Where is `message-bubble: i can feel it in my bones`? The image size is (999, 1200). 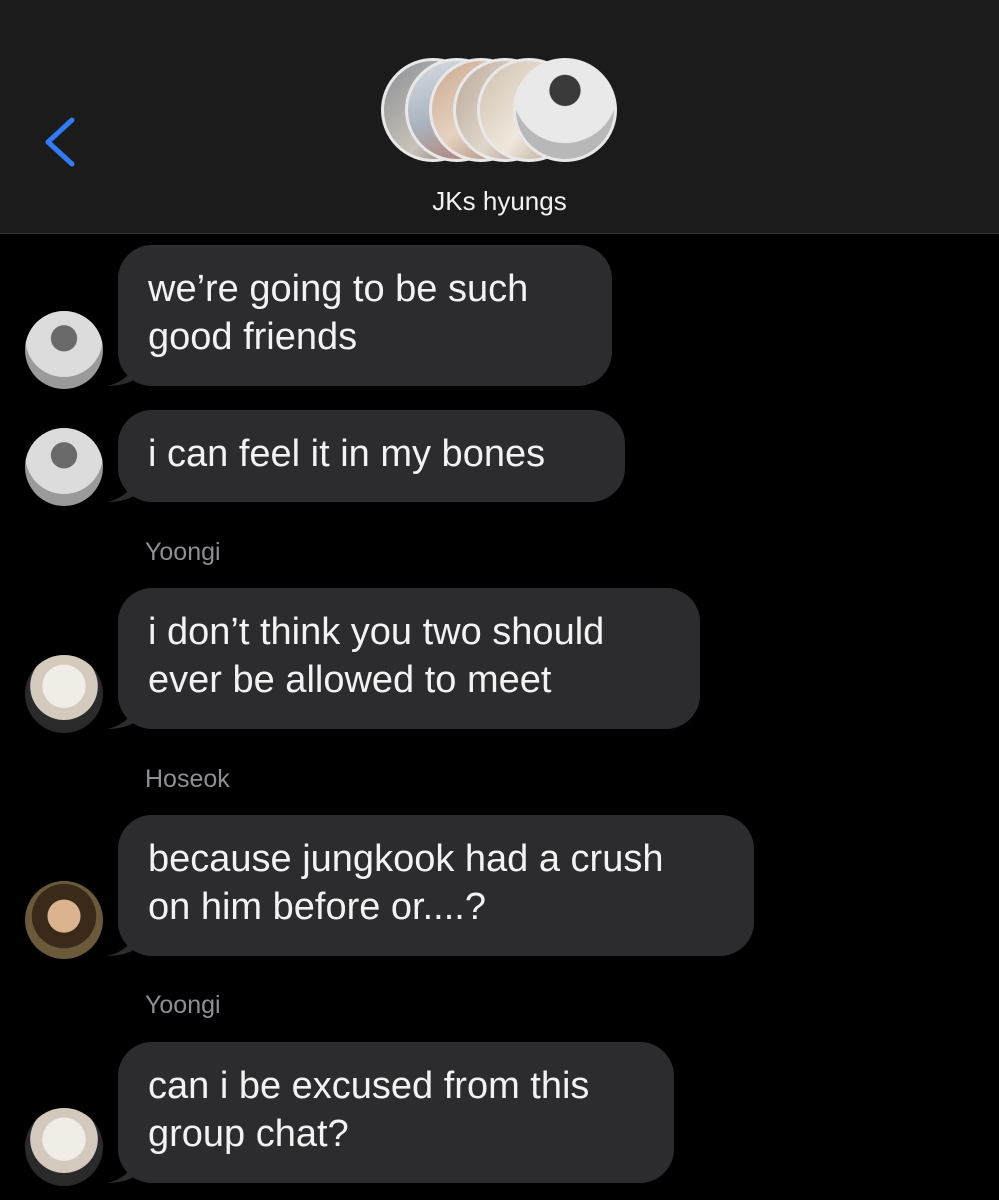
message-bubble: i can feel it in my bones is located at coordinates (365, 456).